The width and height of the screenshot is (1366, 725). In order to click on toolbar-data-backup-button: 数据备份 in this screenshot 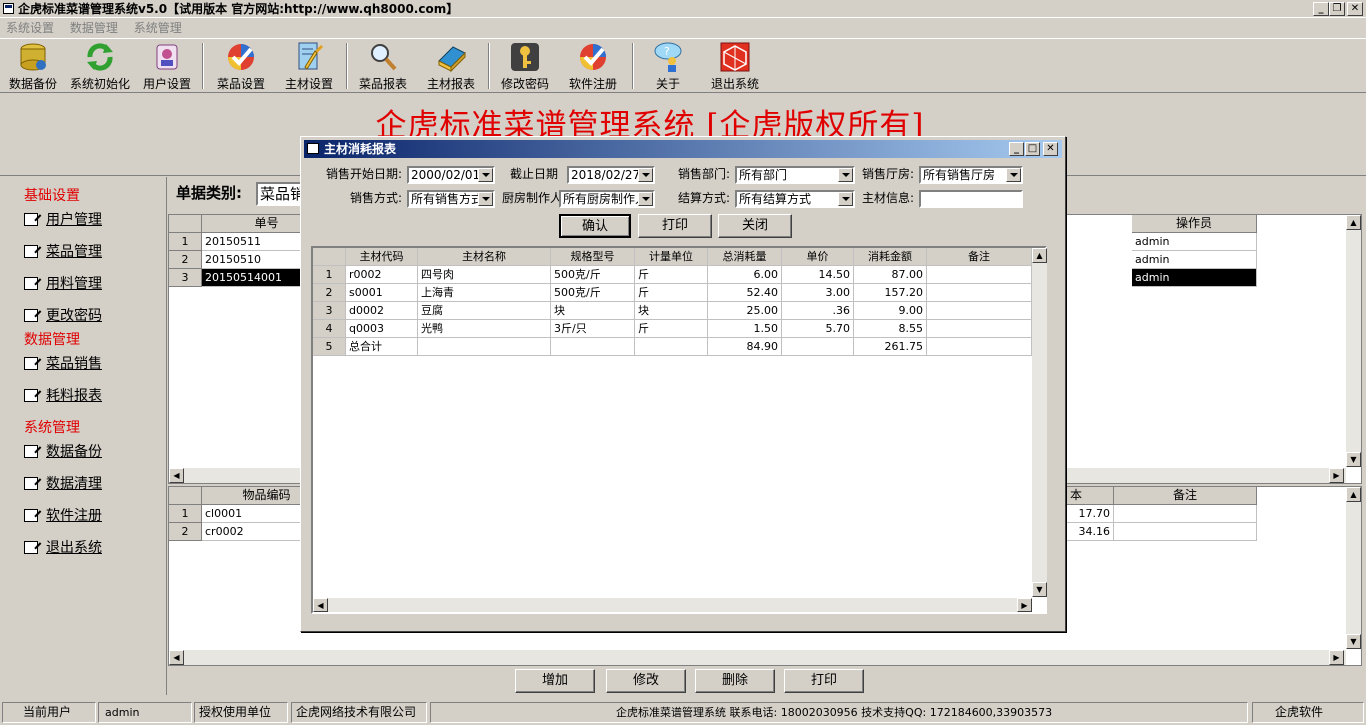, I will do `click(33, 67)`.